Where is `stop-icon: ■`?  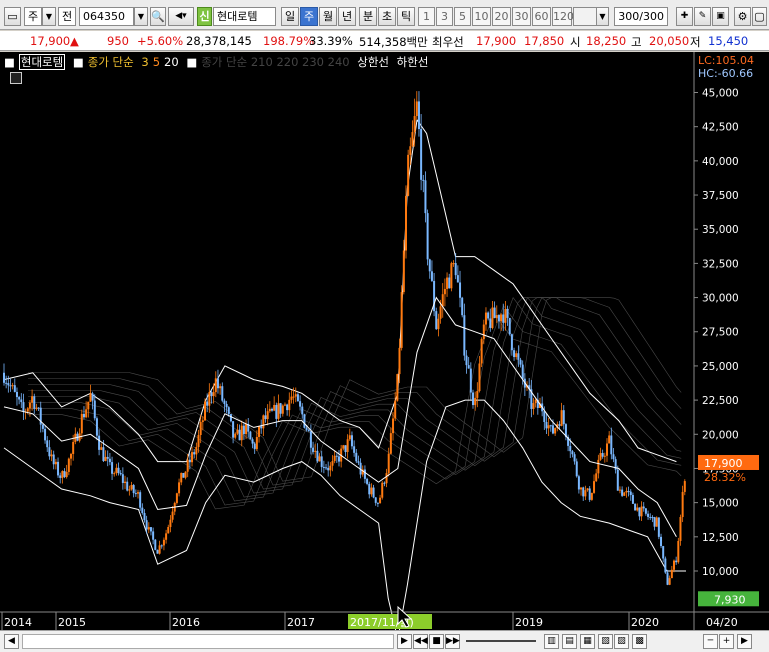
stop-icon: ■ is located at coordinates (436, 641).